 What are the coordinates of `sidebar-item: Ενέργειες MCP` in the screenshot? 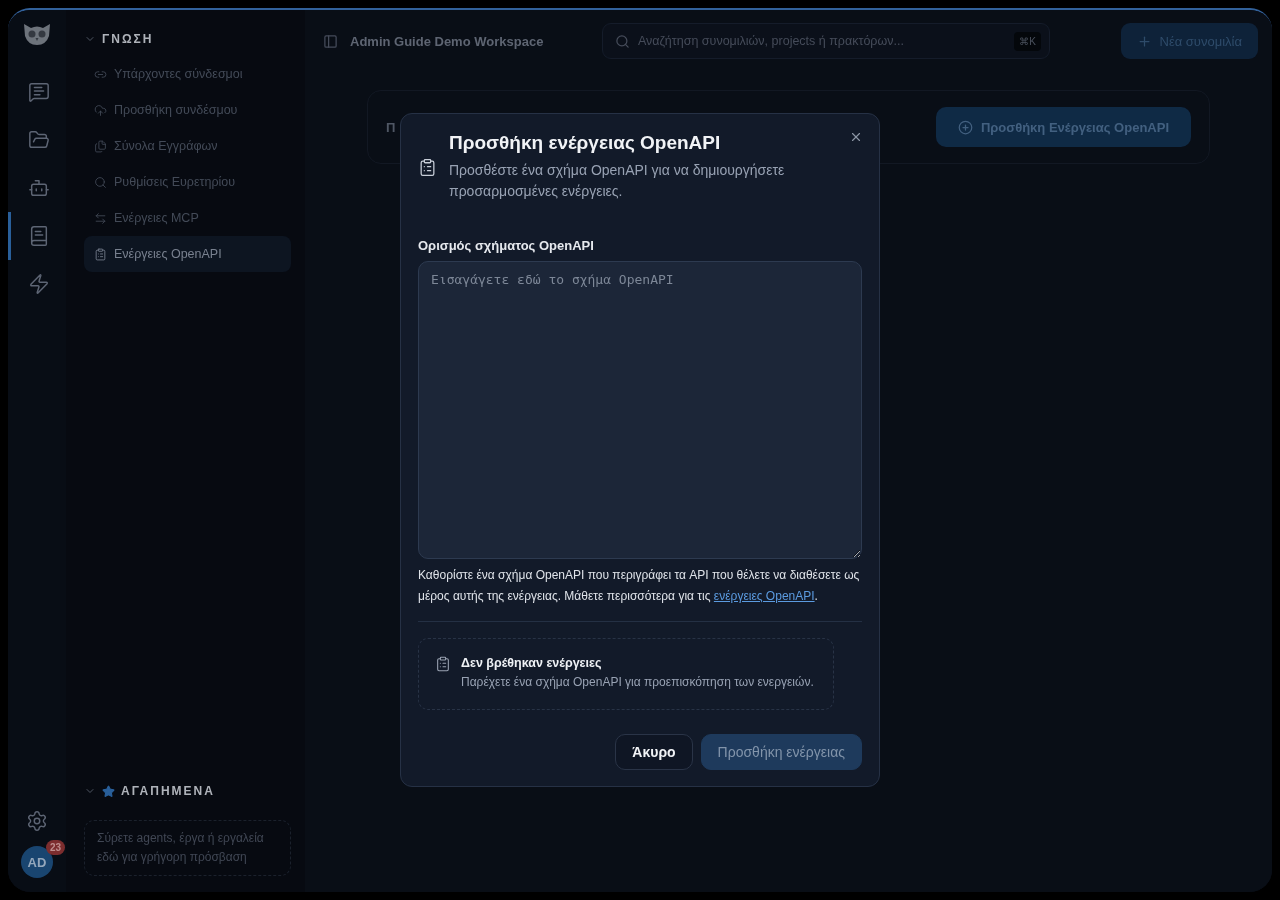 It's located at (187, 218).